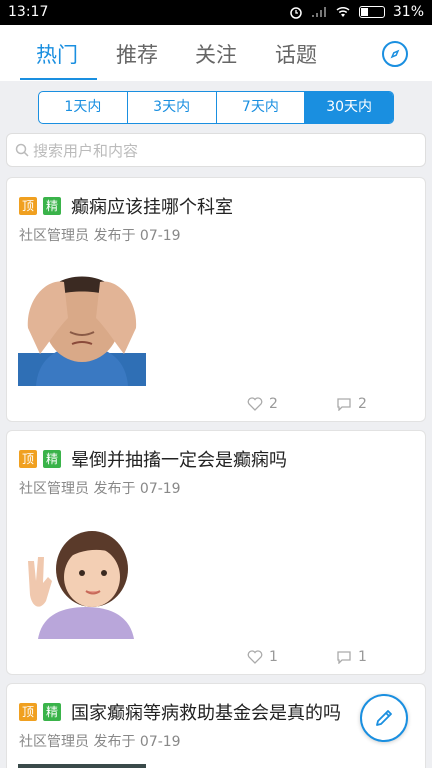 This screenshot has width=432, height=768. I want to click on toddler-waving-image, so click(82, 575).